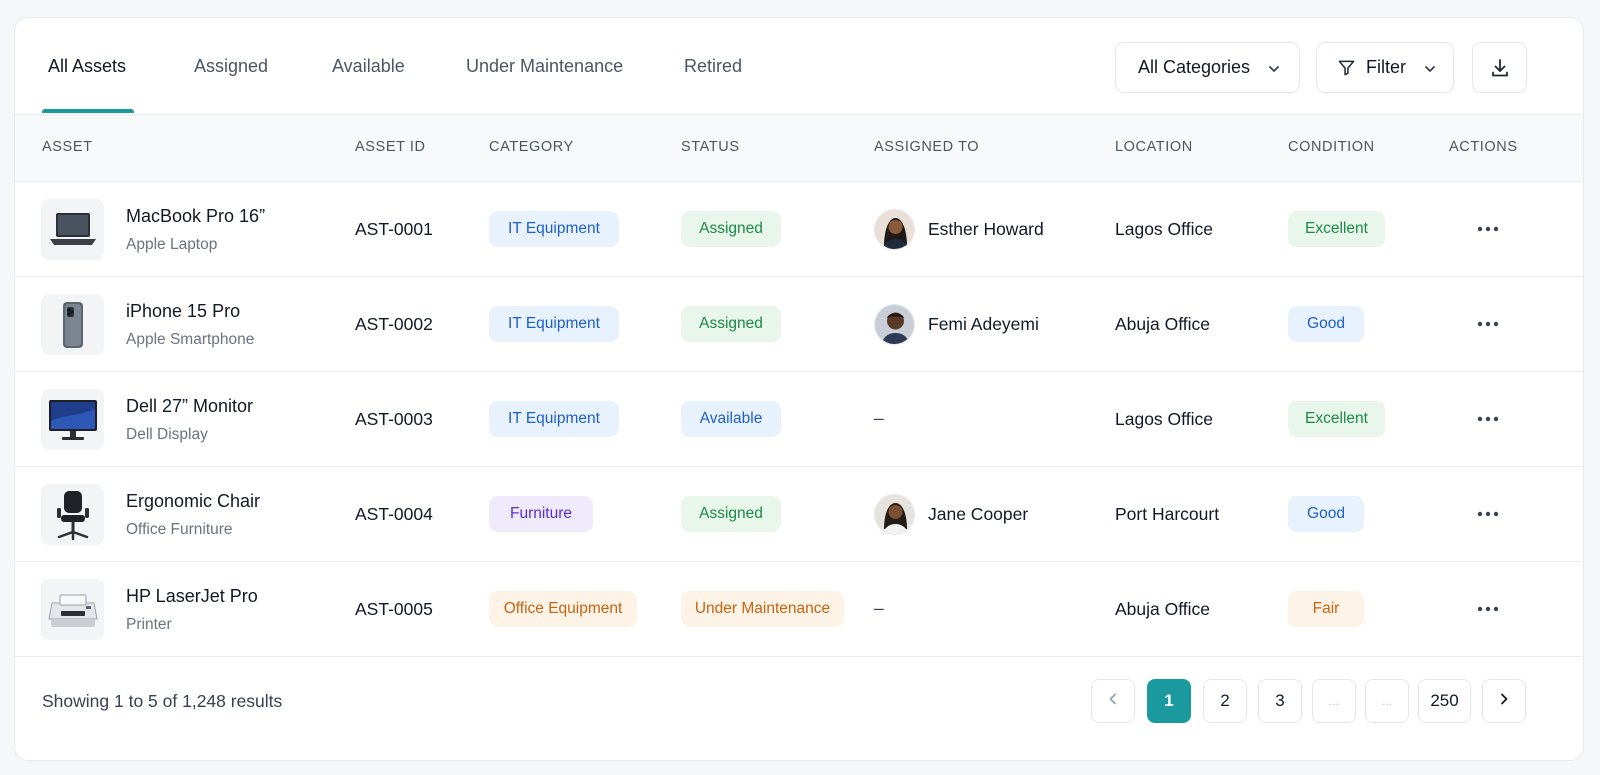 This screenshot has width=1600, height=775. I want to click on filter-button: Filter, so click(1385, 67).